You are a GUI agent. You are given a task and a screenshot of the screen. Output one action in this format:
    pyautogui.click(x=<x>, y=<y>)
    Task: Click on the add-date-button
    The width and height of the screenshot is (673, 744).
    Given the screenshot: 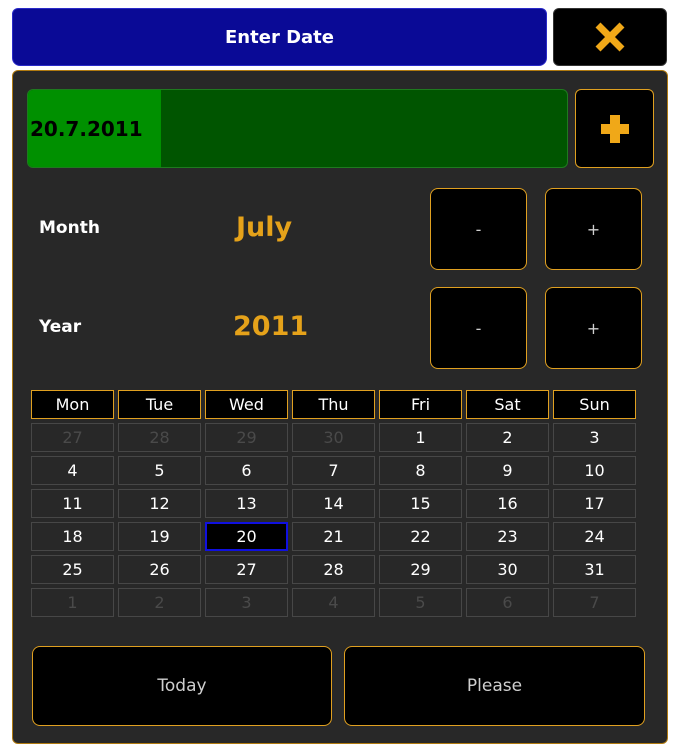 What is the action you would take?
    pyautogui.click(x=614, y=128)
    